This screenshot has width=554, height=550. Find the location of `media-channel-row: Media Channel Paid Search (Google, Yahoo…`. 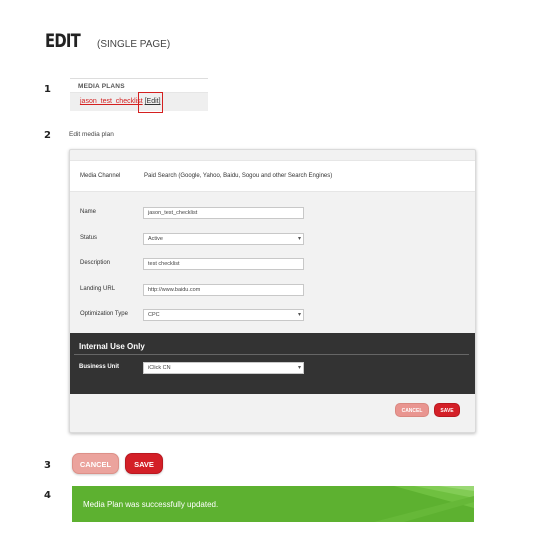

media-channel-row: Media Channel Paid Search (Google, Yahoo… is located at coordinates (272, 176).